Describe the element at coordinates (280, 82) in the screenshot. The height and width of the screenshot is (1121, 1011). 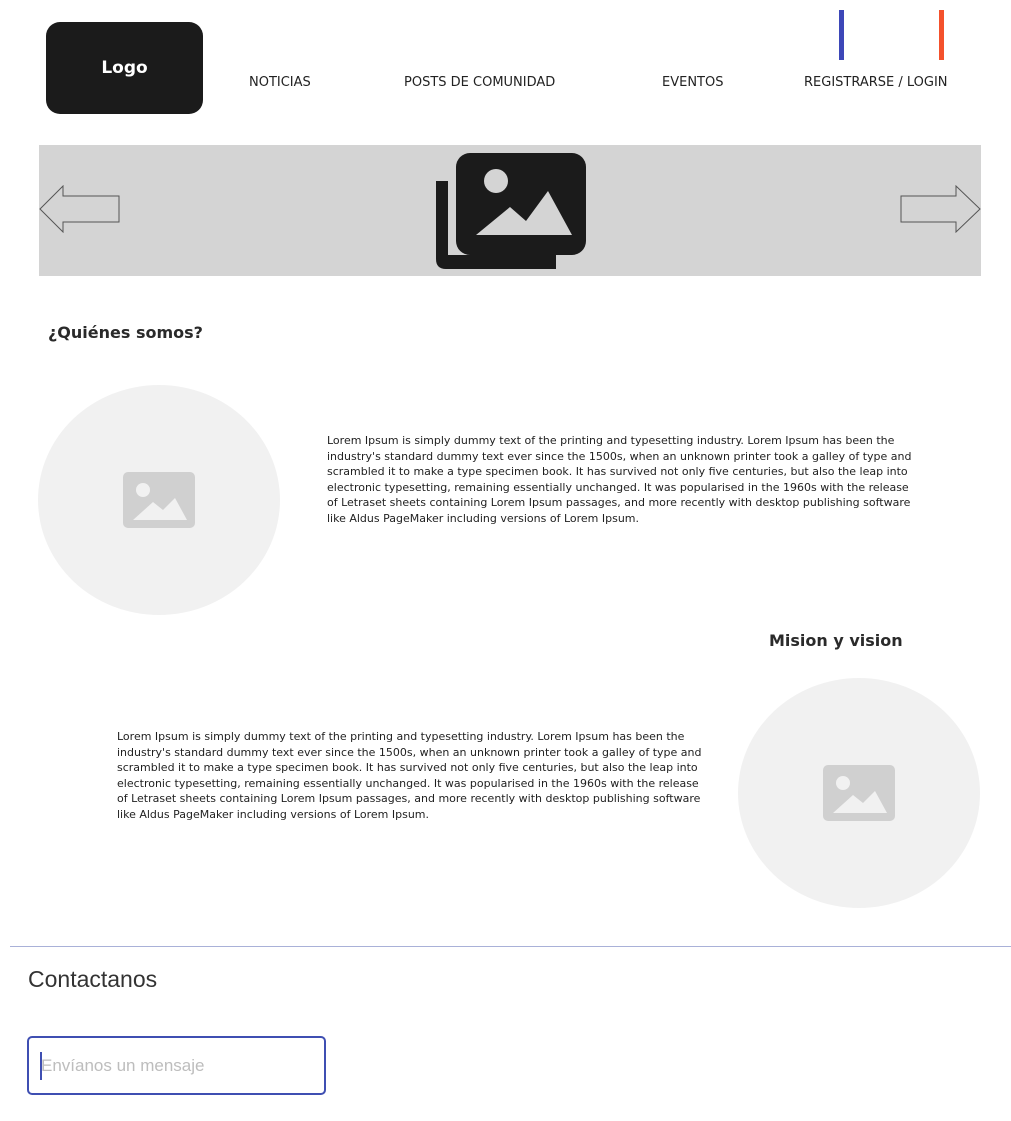
I see `nav-item-noticias: NOTICIAS` at that location.